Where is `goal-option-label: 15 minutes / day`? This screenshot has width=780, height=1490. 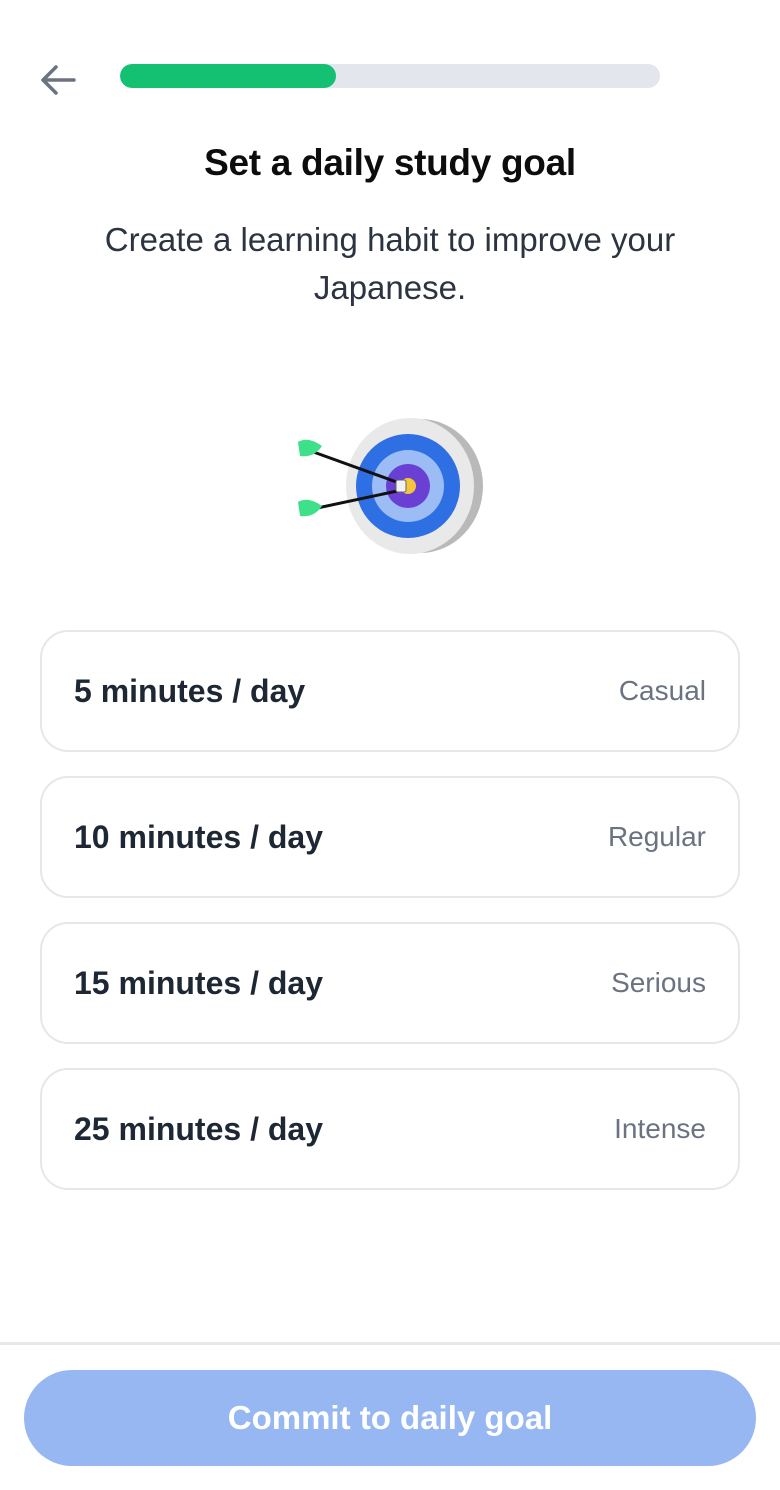 goal-option-label: 15 minutes / day is located at coordinates (198, 982).